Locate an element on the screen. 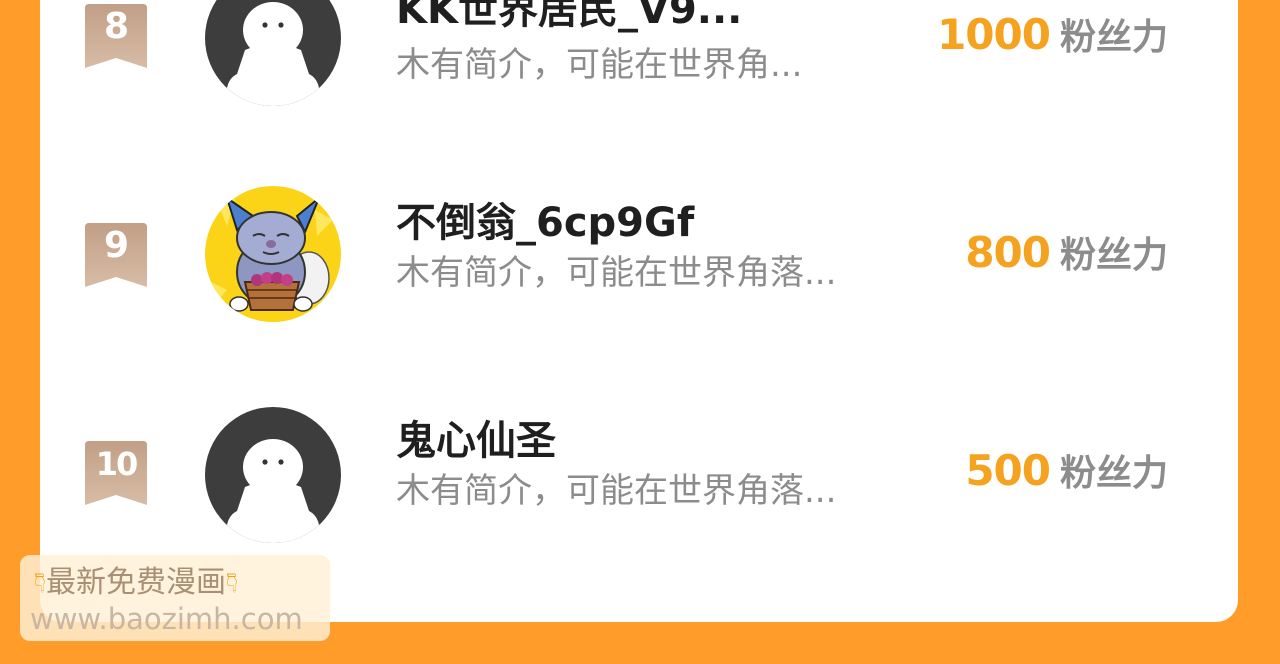 The width and height of the screenshot is (1280, 664). fan-power-value: 800 is located at coordinates (1008, 252).